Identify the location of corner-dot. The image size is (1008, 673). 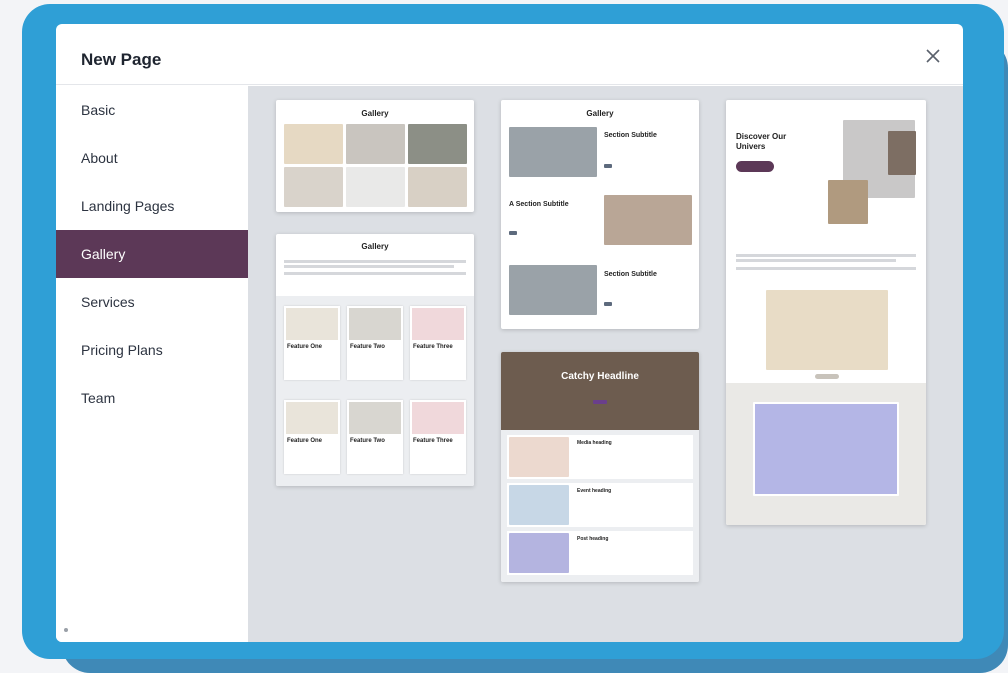
(66, 630).